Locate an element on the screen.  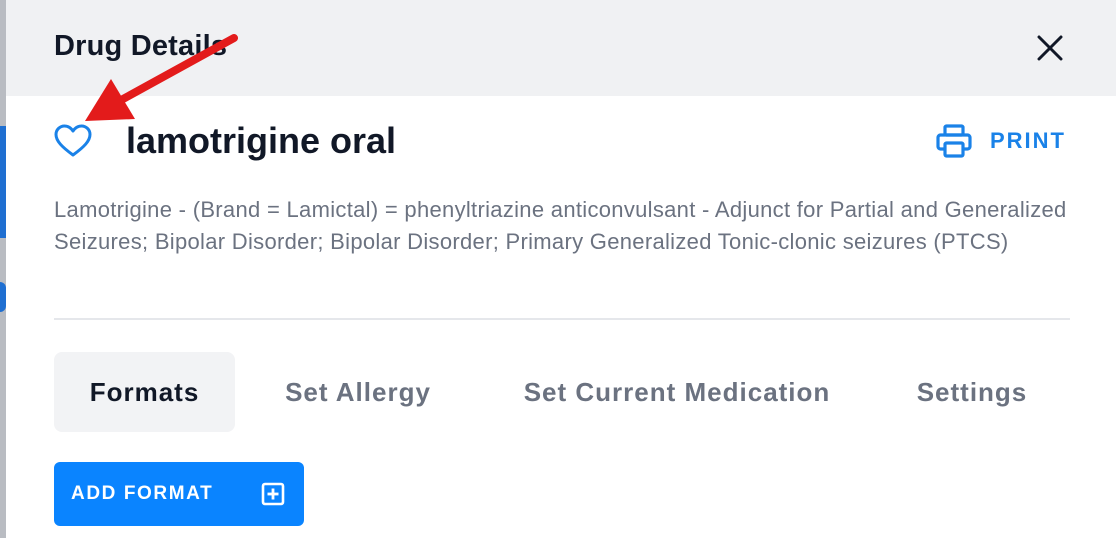
add-format-label: ADD FORMAT is located at coordinates (142, 493).